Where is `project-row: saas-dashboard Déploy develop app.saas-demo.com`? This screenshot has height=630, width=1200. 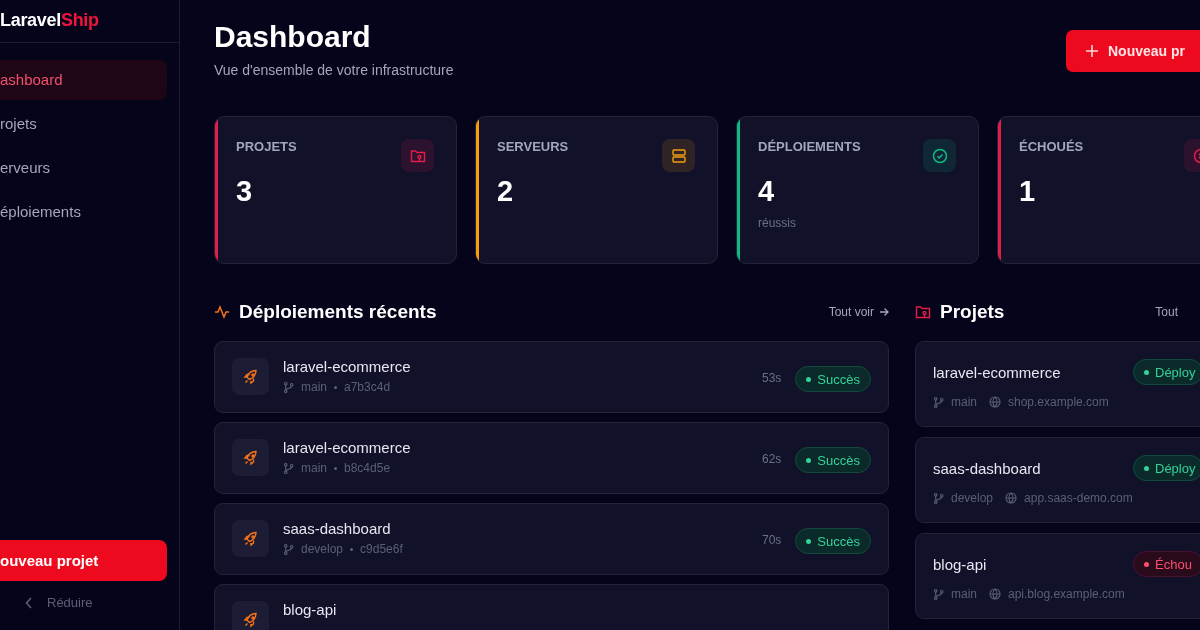 project-row: saas-dashboard Déploy develop app.saas-demo.com is located at coordinates (1057, 480).